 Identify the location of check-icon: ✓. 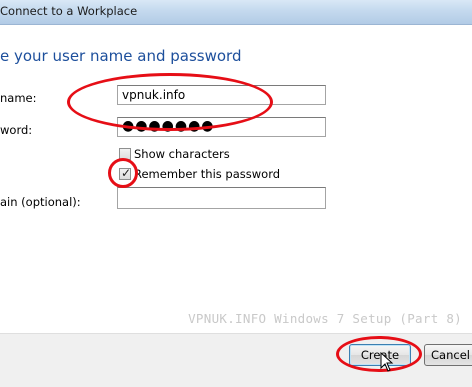
(126, 173).